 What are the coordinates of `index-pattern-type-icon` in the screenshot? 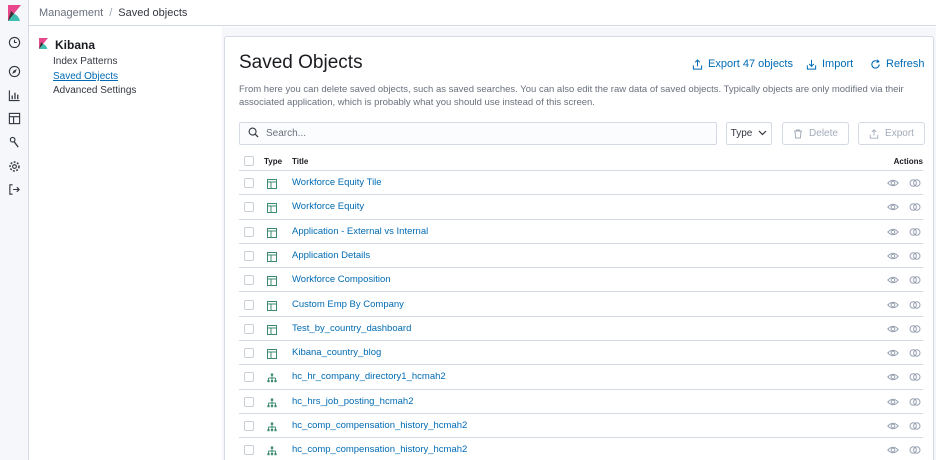 It's located at (272, 377).